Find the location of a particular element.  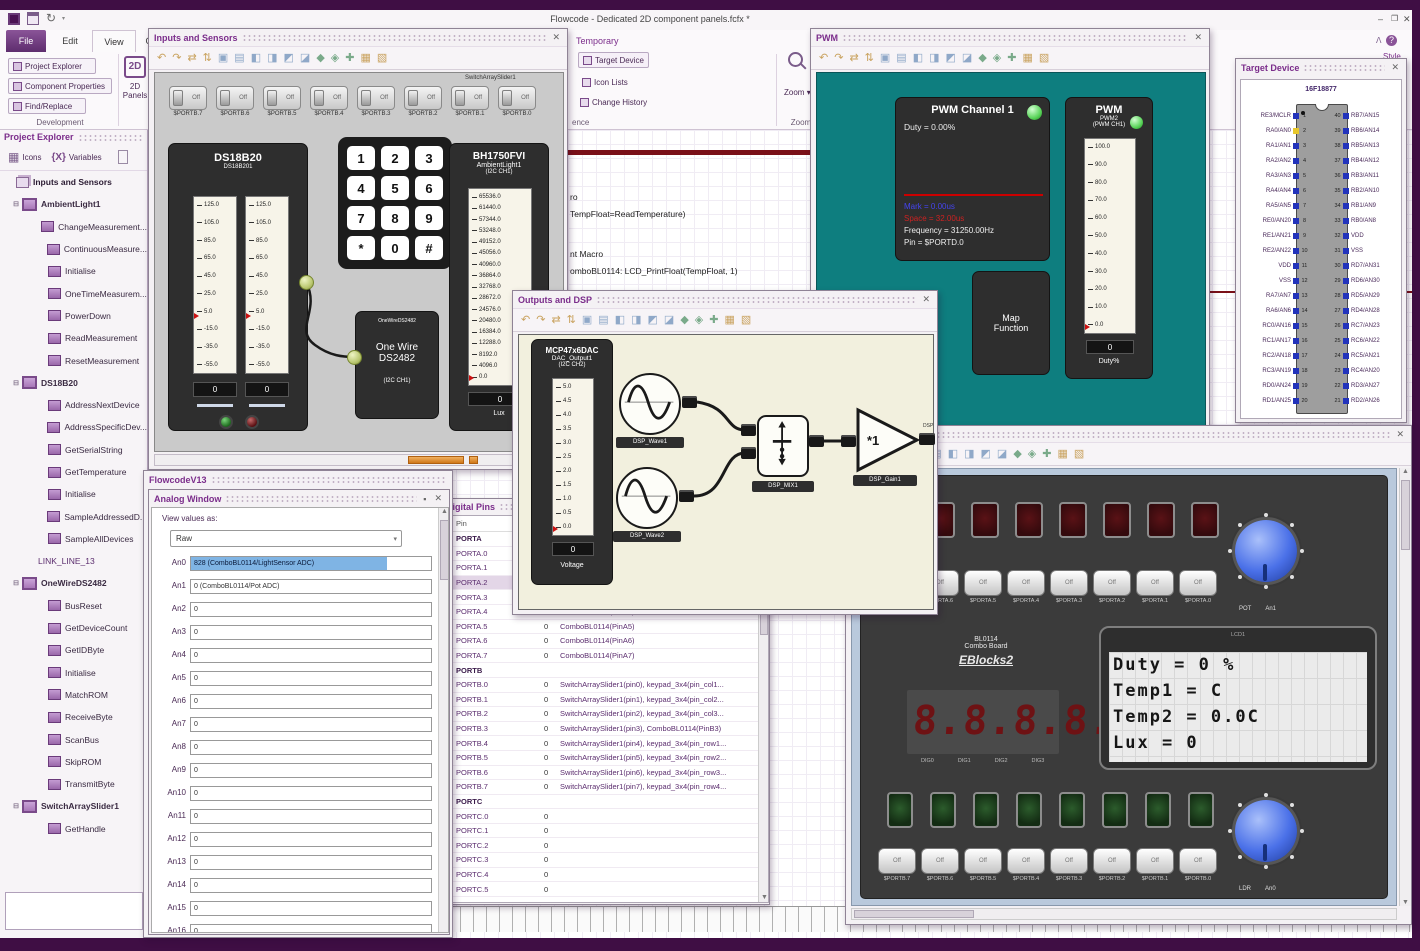

chip-pin-row: RC1/AN17 16 25 RC6/AN22 is located at coordinates (1322, 340).